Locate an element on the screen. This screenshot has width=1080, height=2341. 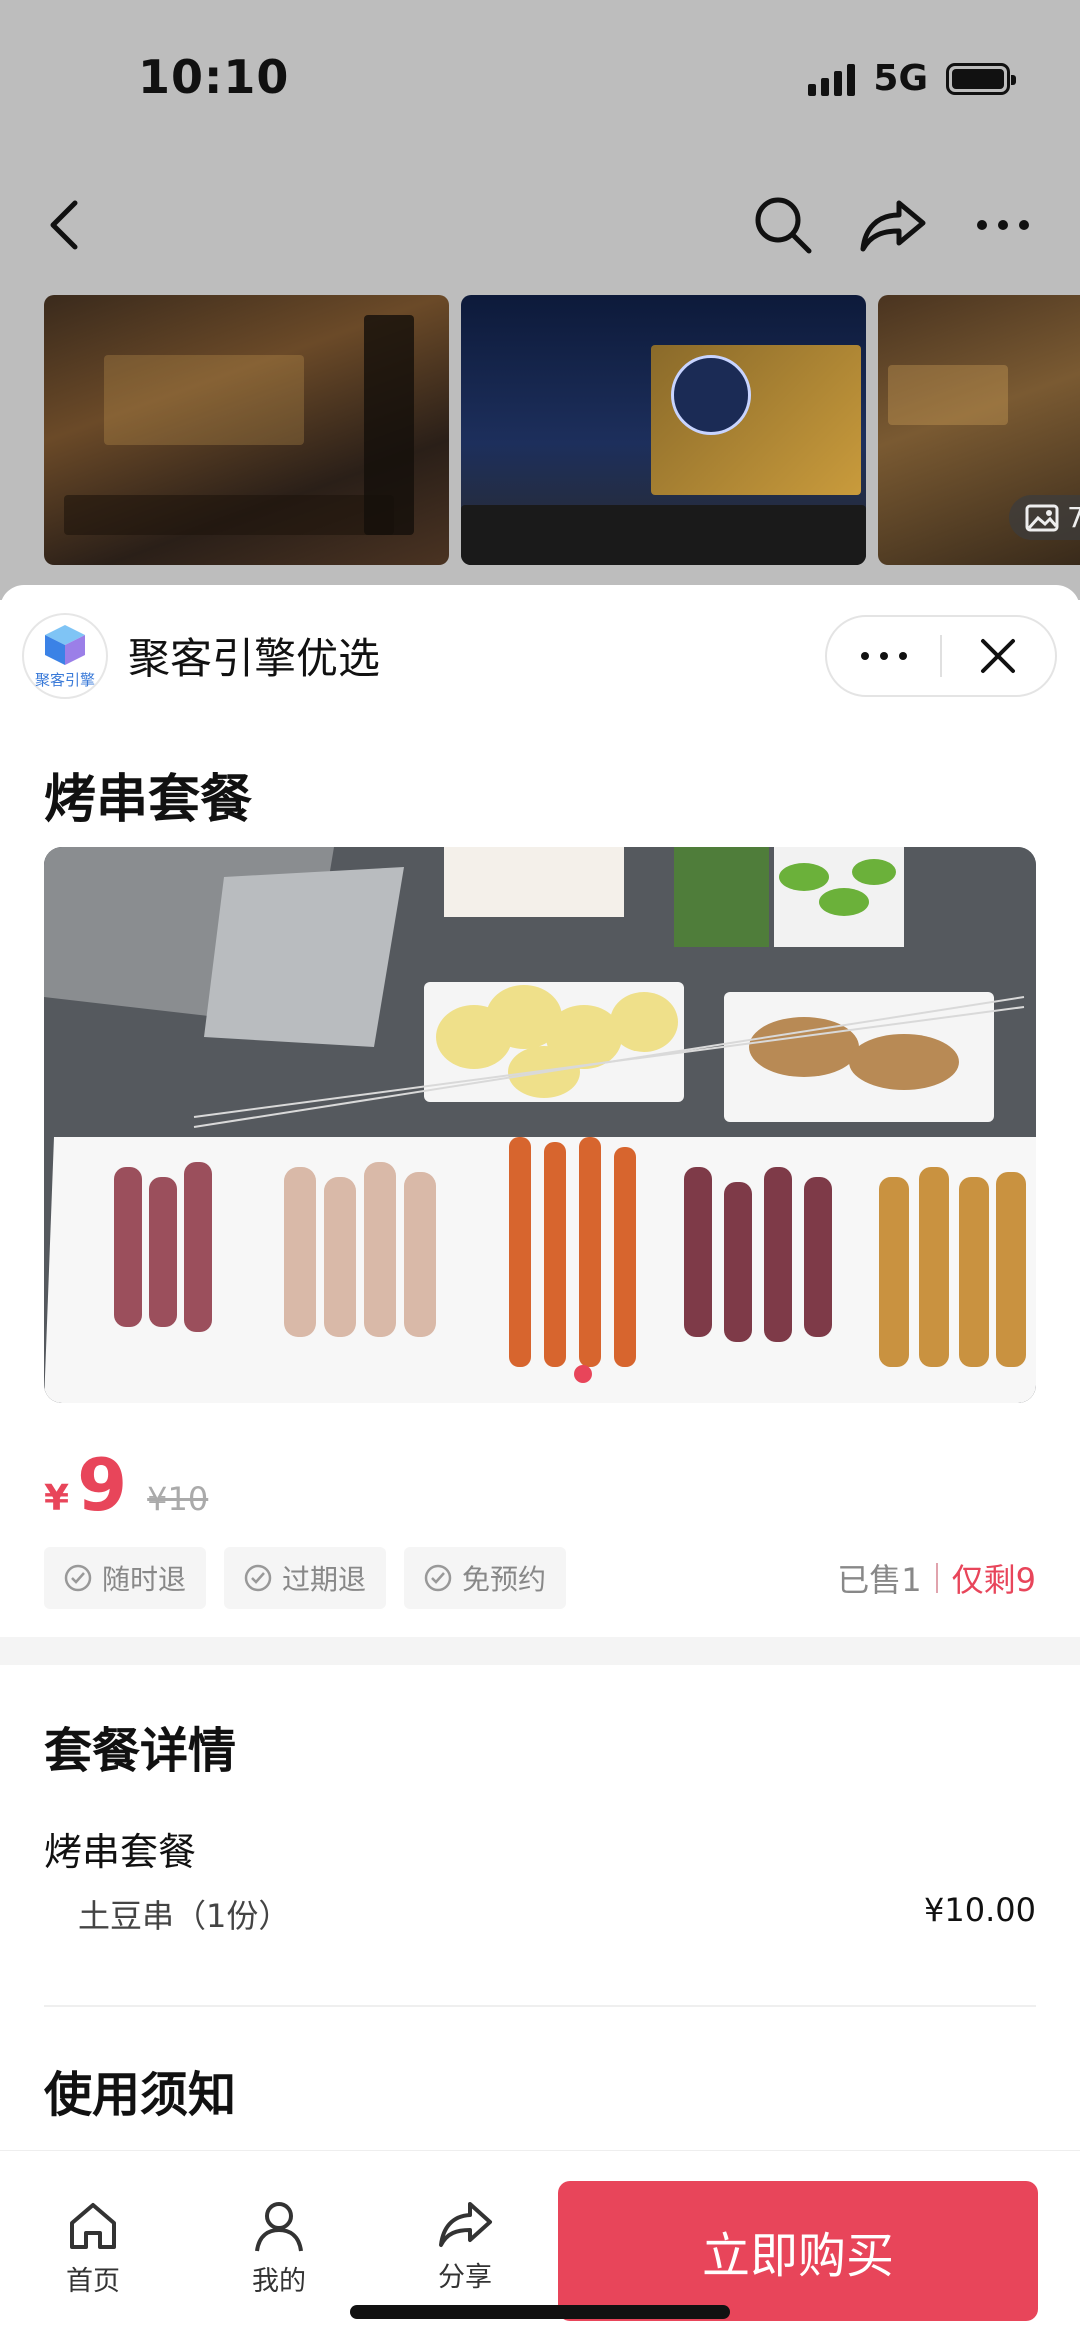
price-currency: ¥ is located at coordinates (57, 1498).